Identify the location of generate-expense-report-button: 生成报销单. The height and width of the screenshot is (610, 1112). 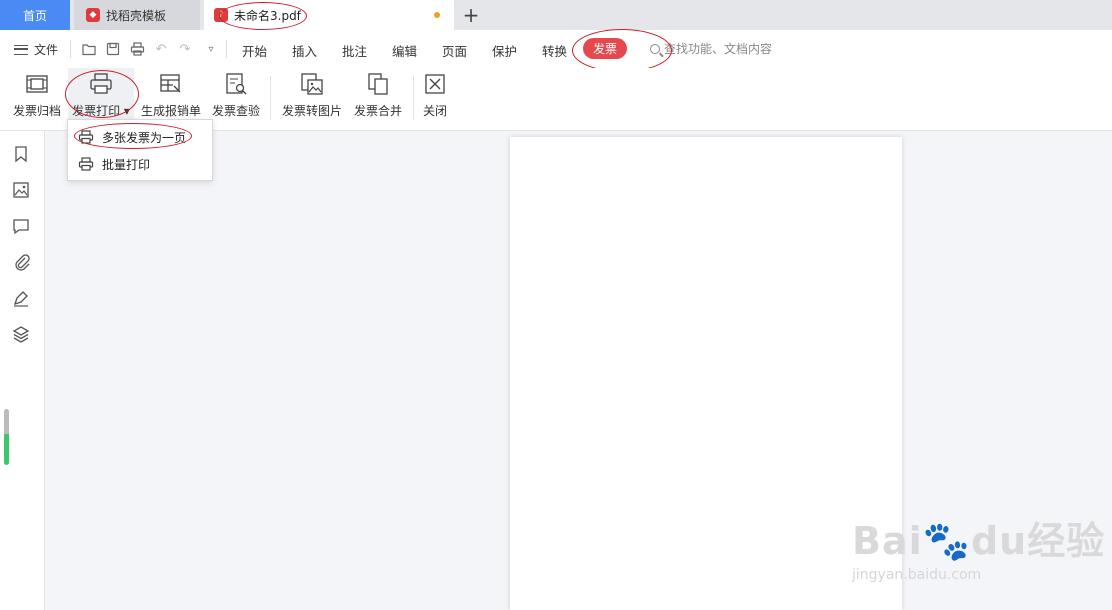
(171, 97).